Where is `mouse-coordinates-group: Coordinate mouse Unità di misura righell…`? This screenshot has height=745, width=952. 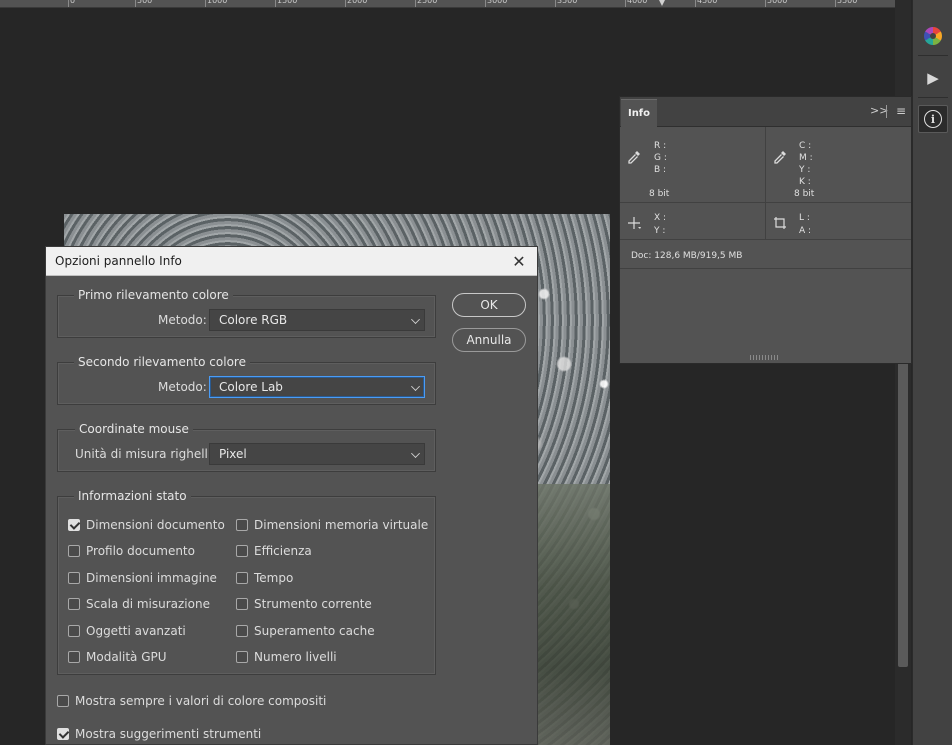
mouse-coordinates-group: Coordinate mouse Unità di misura righell… is located at coordinates (246, 447).